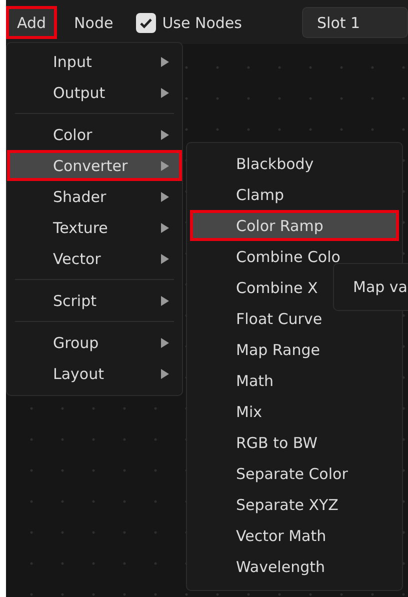  What do you see at coordinates (94, 165) in the screenshot?
I see `menu-item: Converter` at bounding box center [94, 165].